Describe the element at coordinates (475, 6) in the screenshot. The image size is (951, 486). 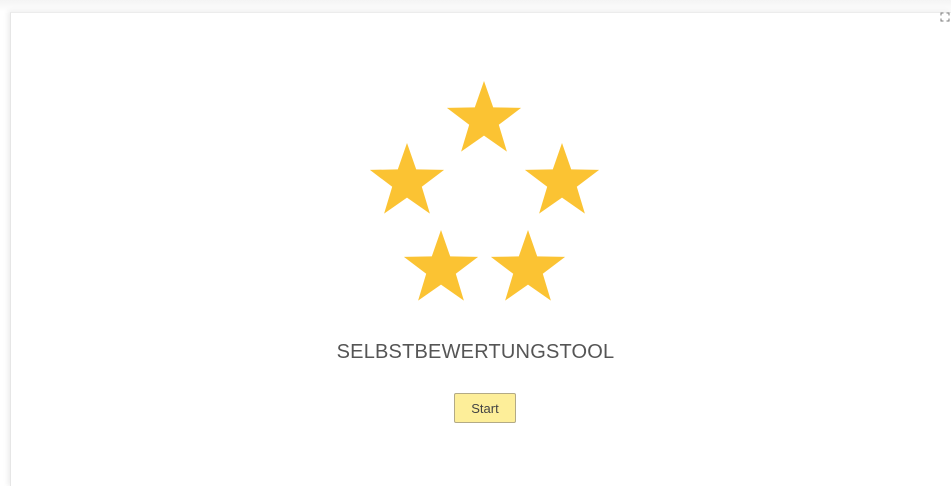
I see `top-shade` at that location.